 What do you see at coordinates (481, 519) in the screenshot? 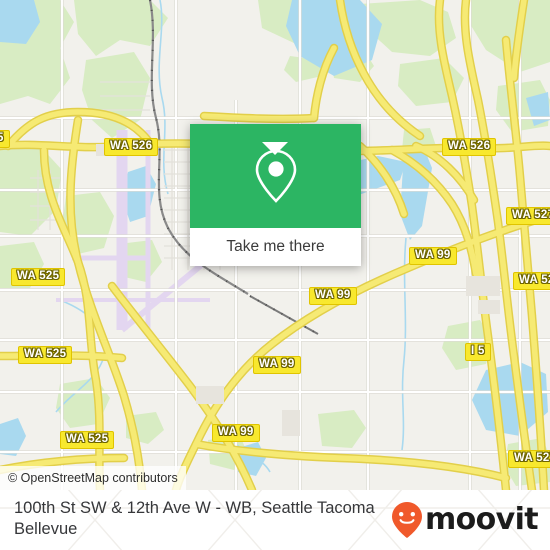
I see `moovit-wordmark: moovit` at bounding box center [481, 519].